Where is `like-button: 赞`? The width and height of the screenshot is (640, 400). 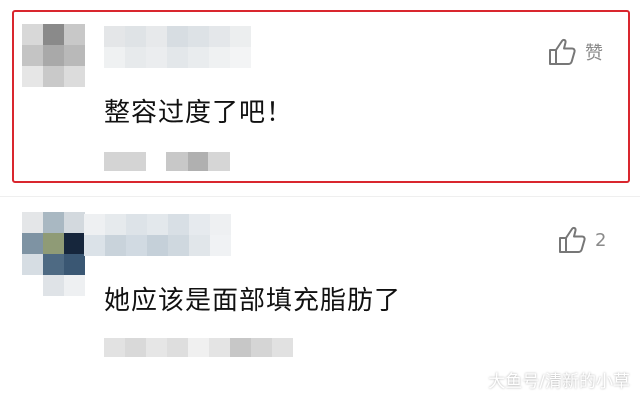
like-button: 赞 is located at coordinates (575, 52).